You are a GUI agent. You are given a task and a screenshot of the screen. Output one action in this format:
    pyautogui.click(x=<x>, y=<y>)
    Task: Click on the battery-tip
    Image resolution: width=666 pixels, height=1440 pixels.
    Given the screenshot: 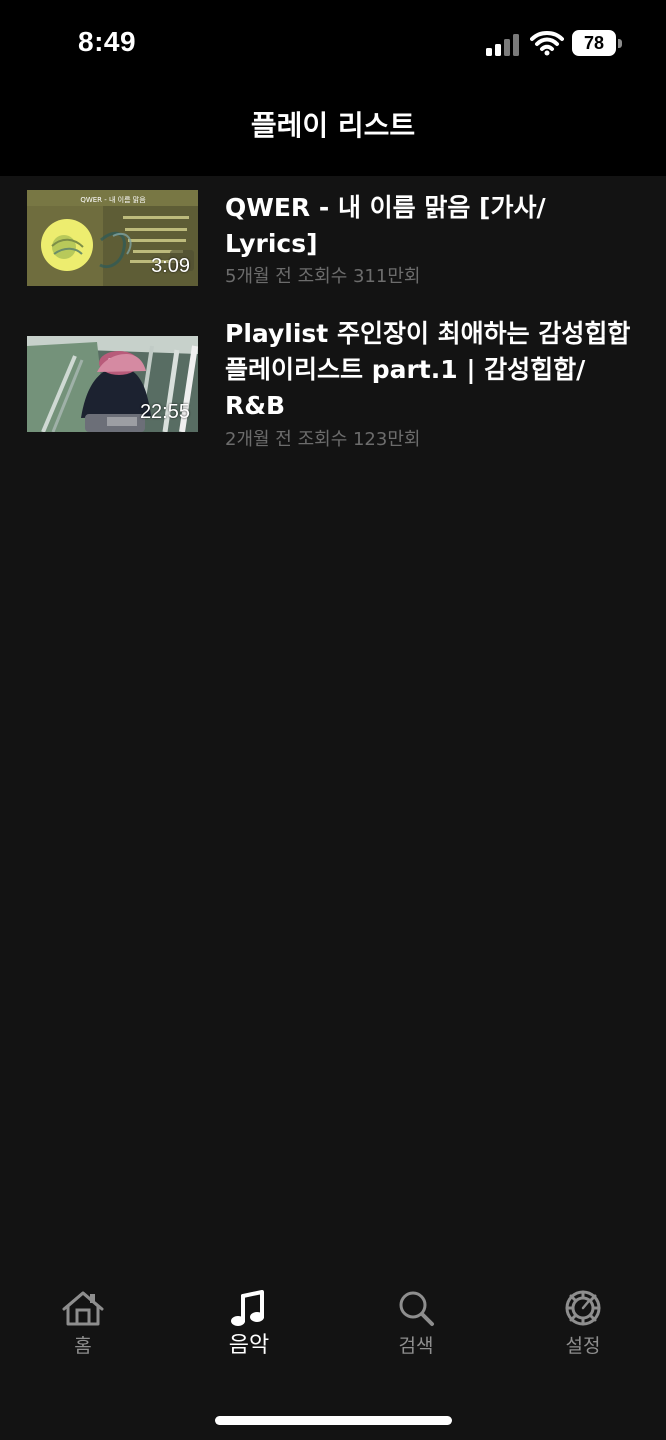 What is the action you would take?
    pyautogui.click(x=620, y=43)
    